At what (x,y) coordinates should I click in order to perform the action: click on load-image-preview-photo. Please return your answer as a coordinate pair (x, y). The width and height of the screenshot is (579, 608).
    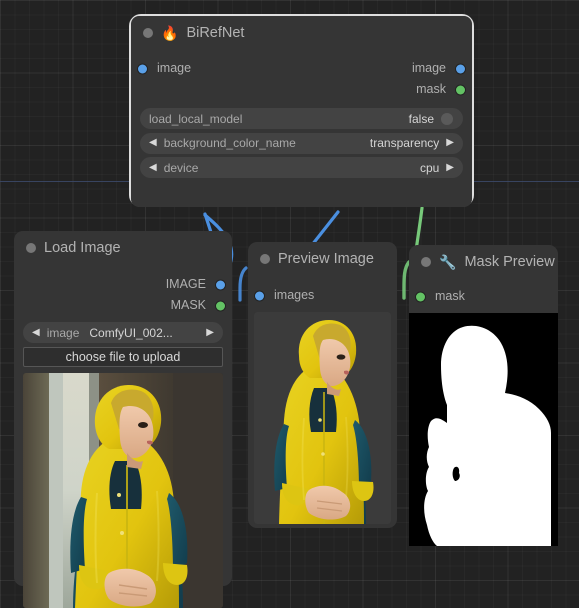
    Looking at the image, I should click on (123, 490).